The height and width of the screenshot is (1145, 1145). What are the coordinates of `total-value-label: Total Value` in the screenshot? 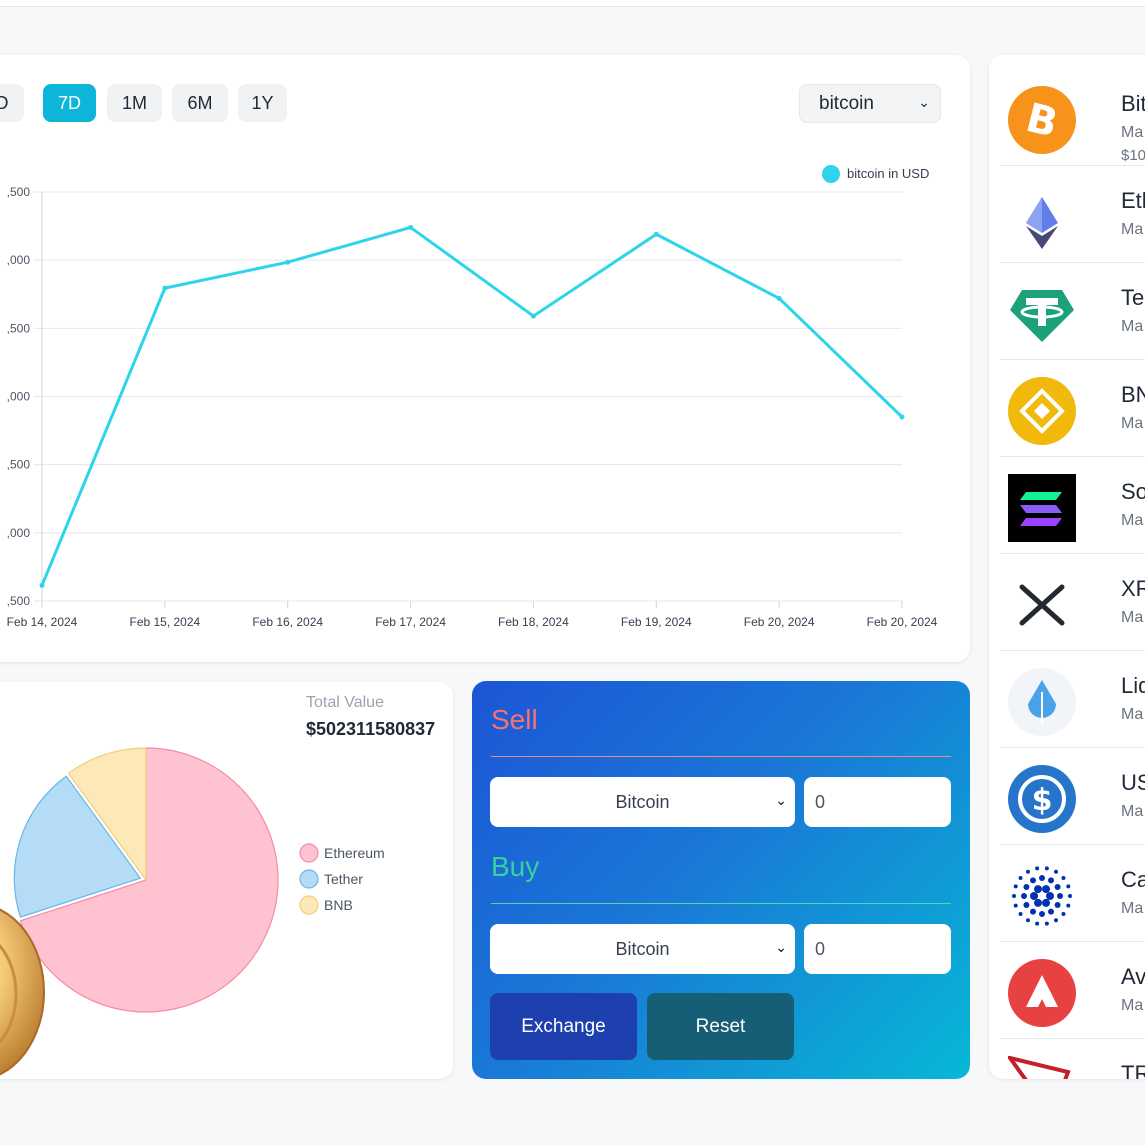 It's located at (345, 702).